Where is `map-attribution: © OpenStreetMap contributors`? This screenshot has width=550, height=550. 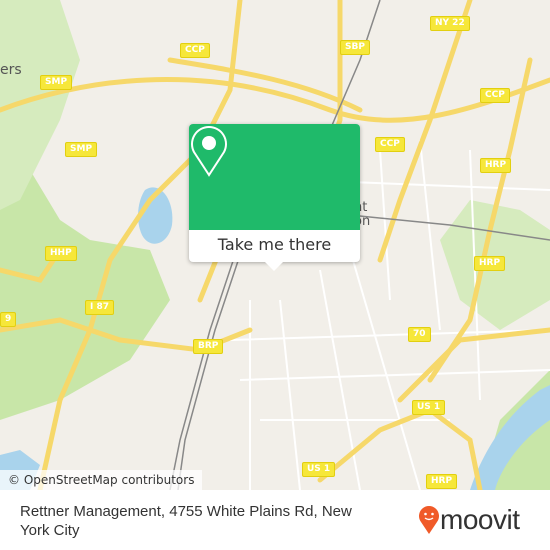
map-attribution: © OpenStreetMap contributors is located at coordinates (101, 480).